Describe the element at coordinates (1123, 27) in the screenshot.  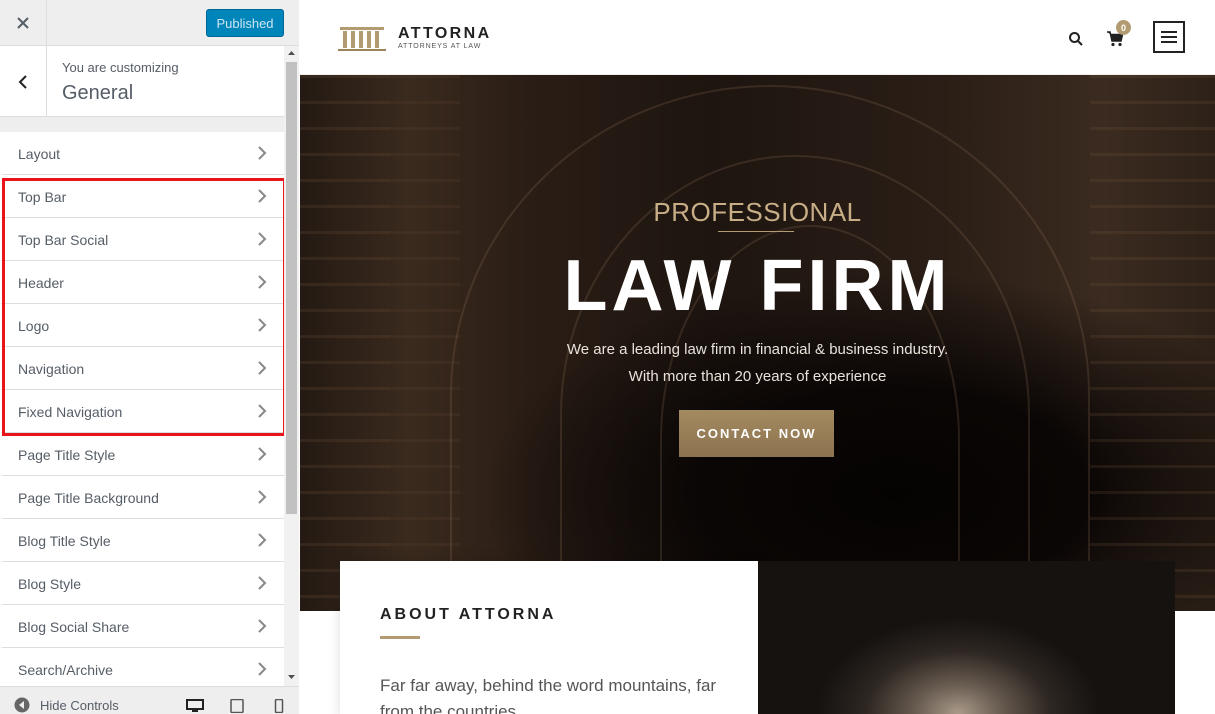
I see `cart-count-badge: 0` at that location.